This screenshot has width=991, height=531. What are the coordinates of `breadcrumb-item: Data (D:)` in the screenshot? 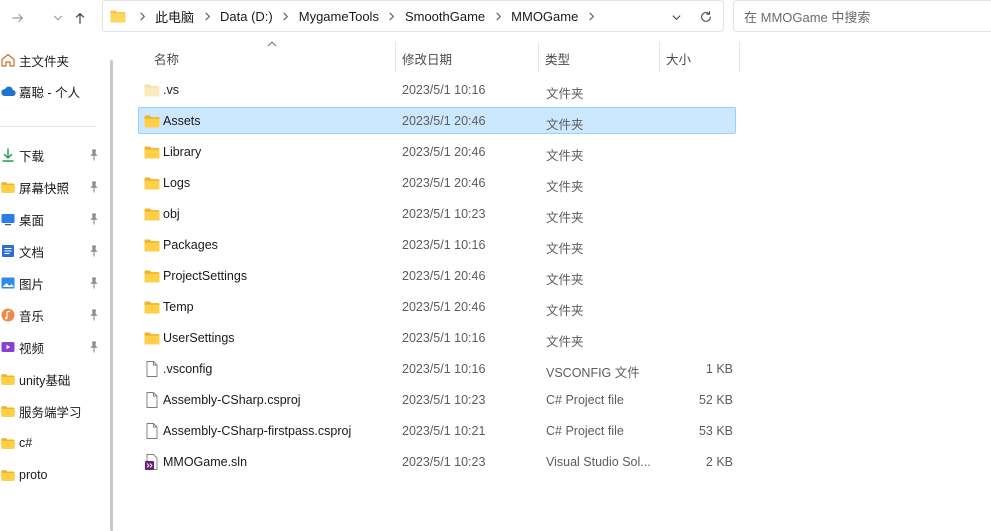 It's located at (246, 16).